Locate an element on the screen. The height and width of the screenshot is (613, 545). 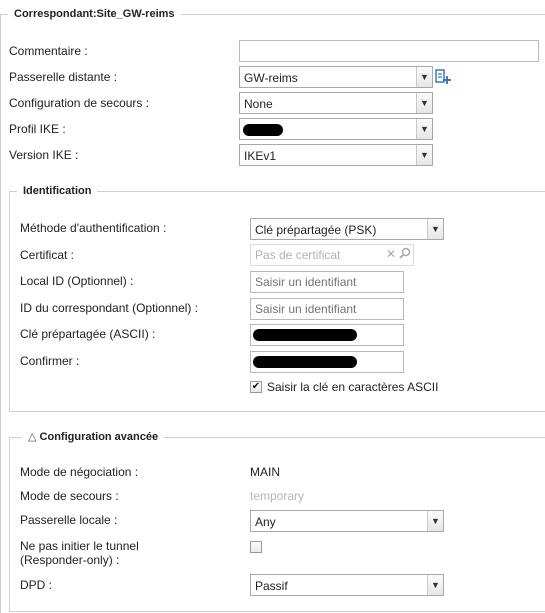
responder-only-checkbox is located at coordinates (256, 547).